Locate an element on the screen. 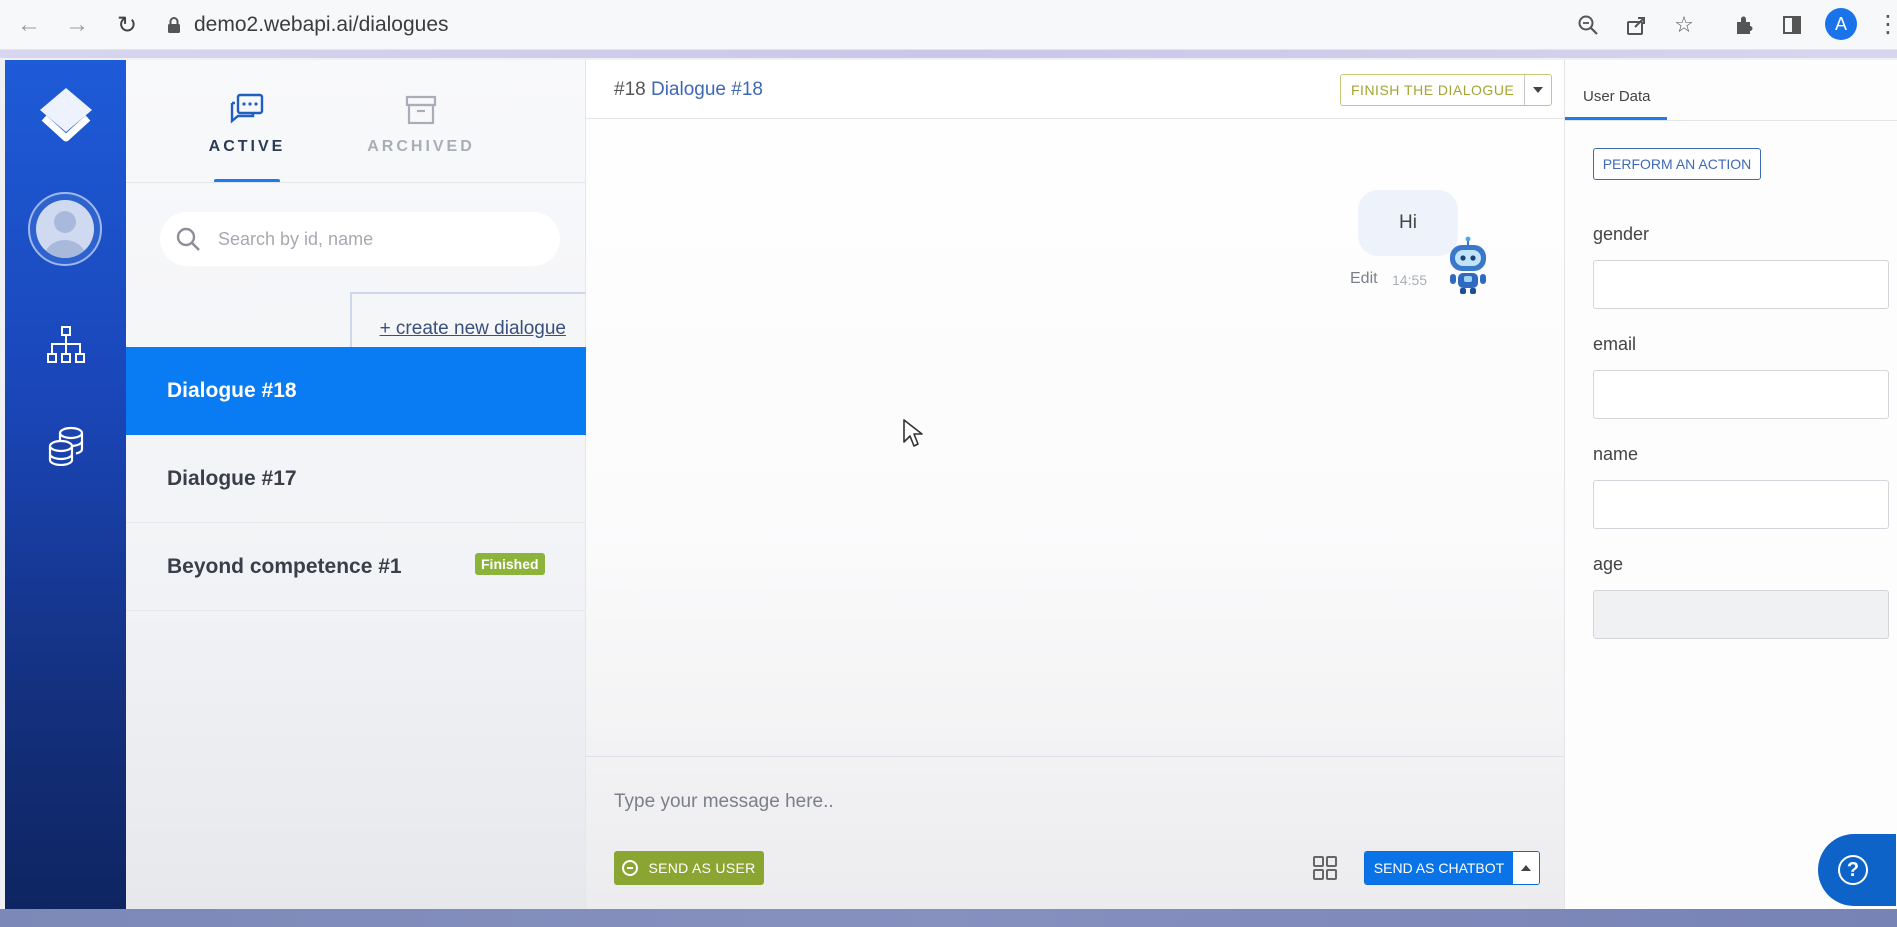 The height and width of the screenshot is (927, 1897). finish-dialogue-button-group: FINISH THE DIALOGUE is located at coordinates (1446, 90).